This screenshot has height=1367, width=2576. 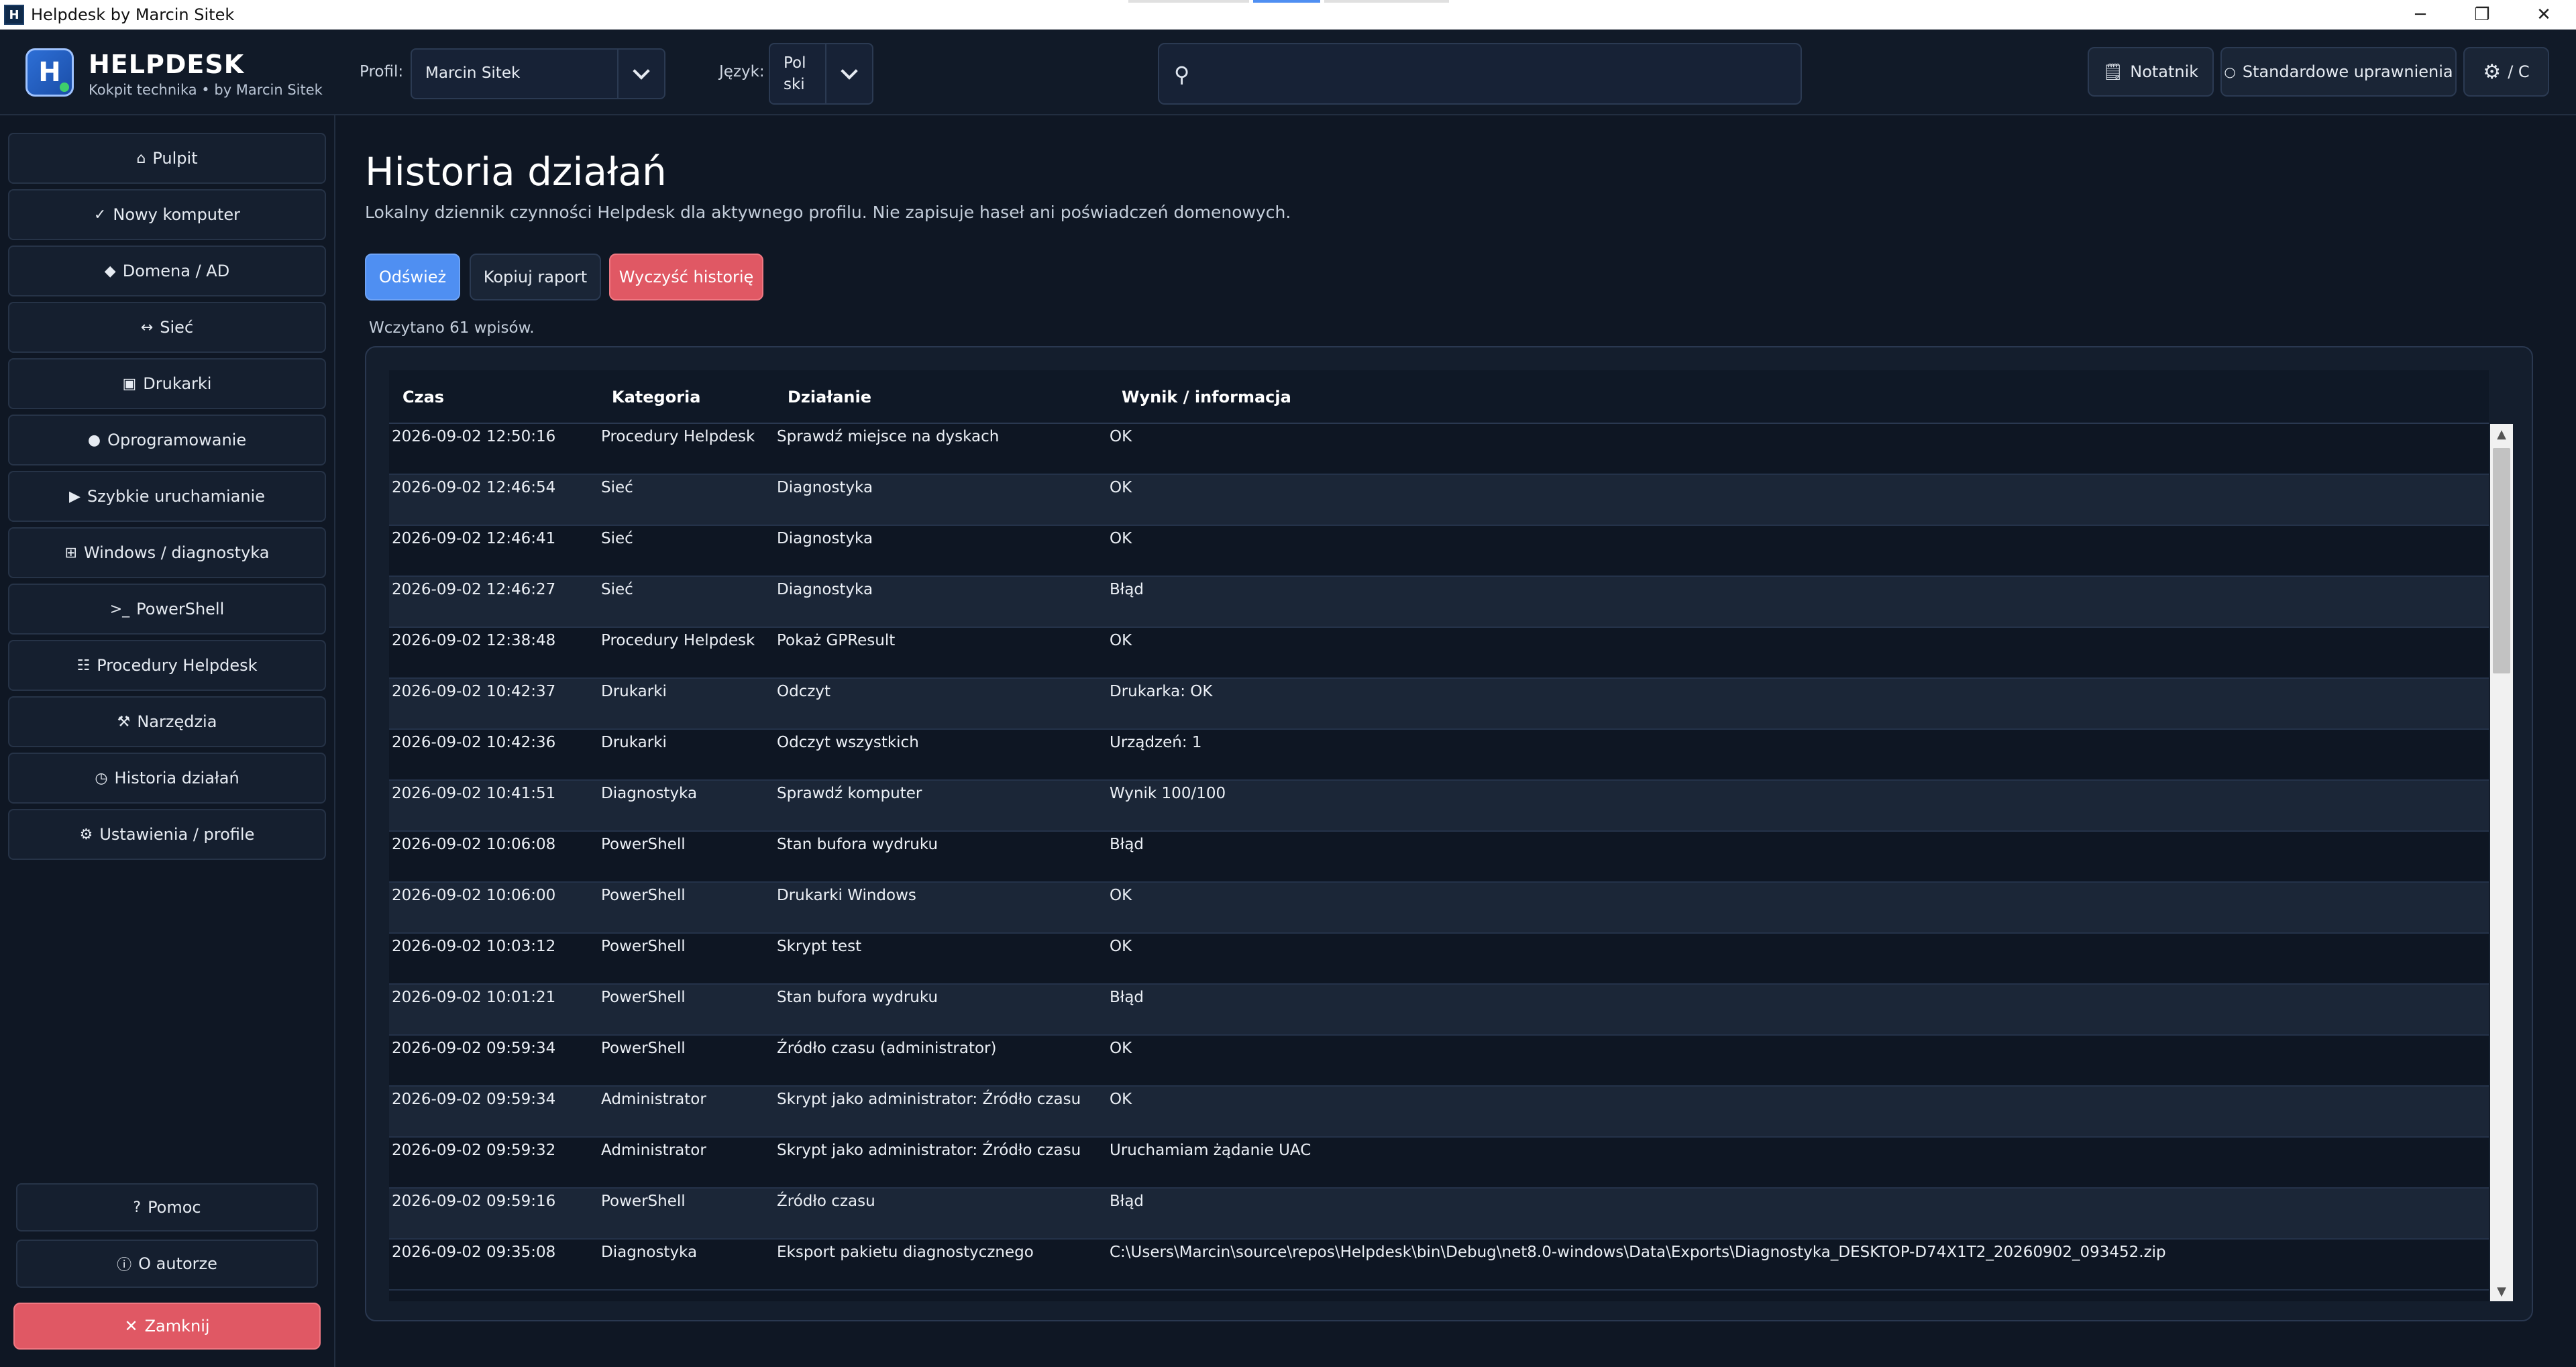 I want to click on brand-subtitle: Kokpit technika • by Marcin Sitek, so click(x=206, y=90).